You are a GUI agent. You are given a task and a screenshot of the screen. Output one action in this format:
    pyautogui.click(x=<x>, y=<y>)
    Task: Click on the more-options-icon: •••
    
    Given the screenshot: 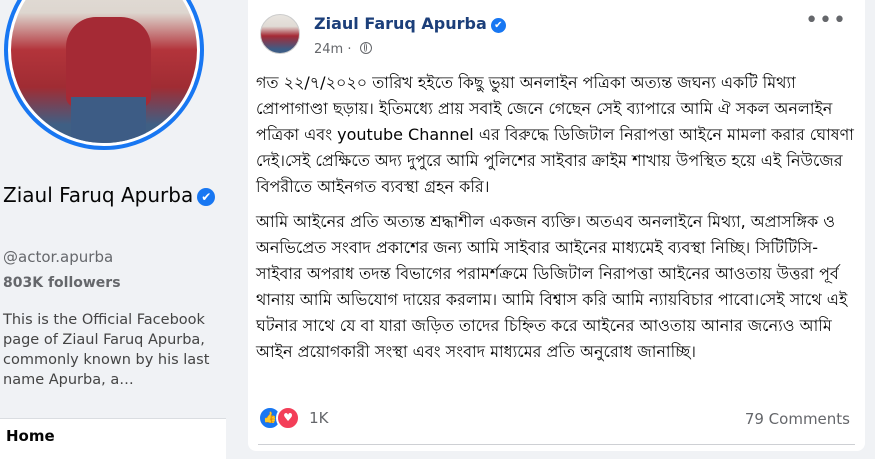 What is the action you would take?
    pyautogui.click(x=826, y=20)
    